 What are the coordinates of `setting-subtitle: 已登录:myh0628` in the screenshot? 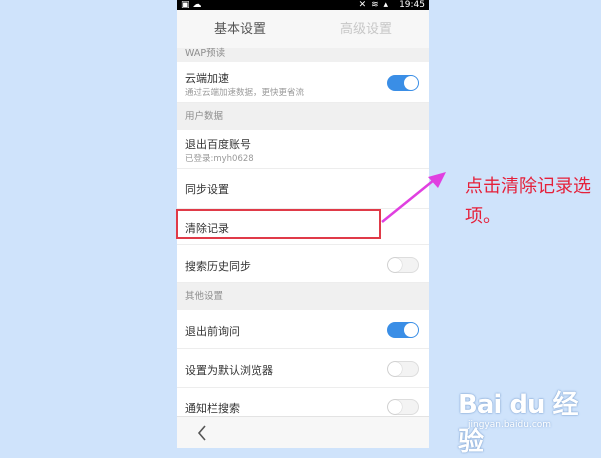 It's located at (219, 159).